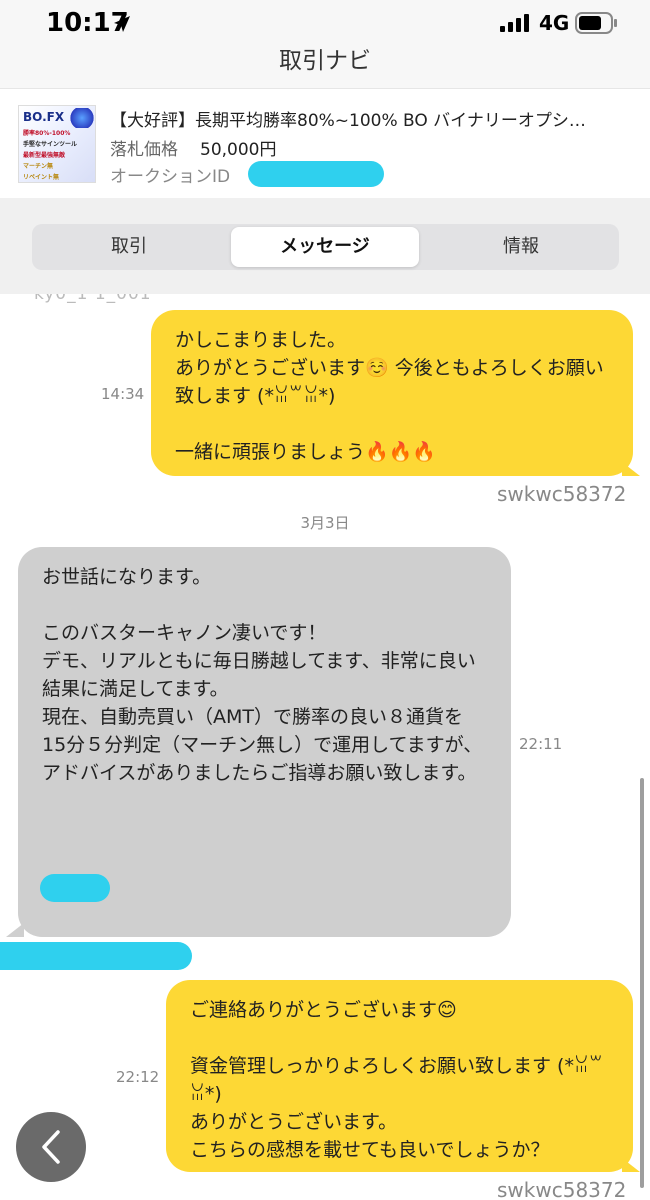 The image size is (650, 1200). What do you see at coordinates (44, 155) in the screenshot?
I see `thumbnail-line: 最新型最強無敵` at bounding box center [44, 155].